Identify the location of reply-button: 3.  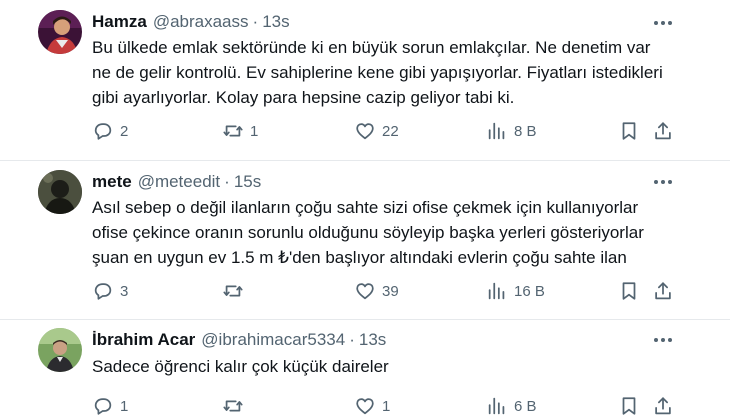
(110, 291).